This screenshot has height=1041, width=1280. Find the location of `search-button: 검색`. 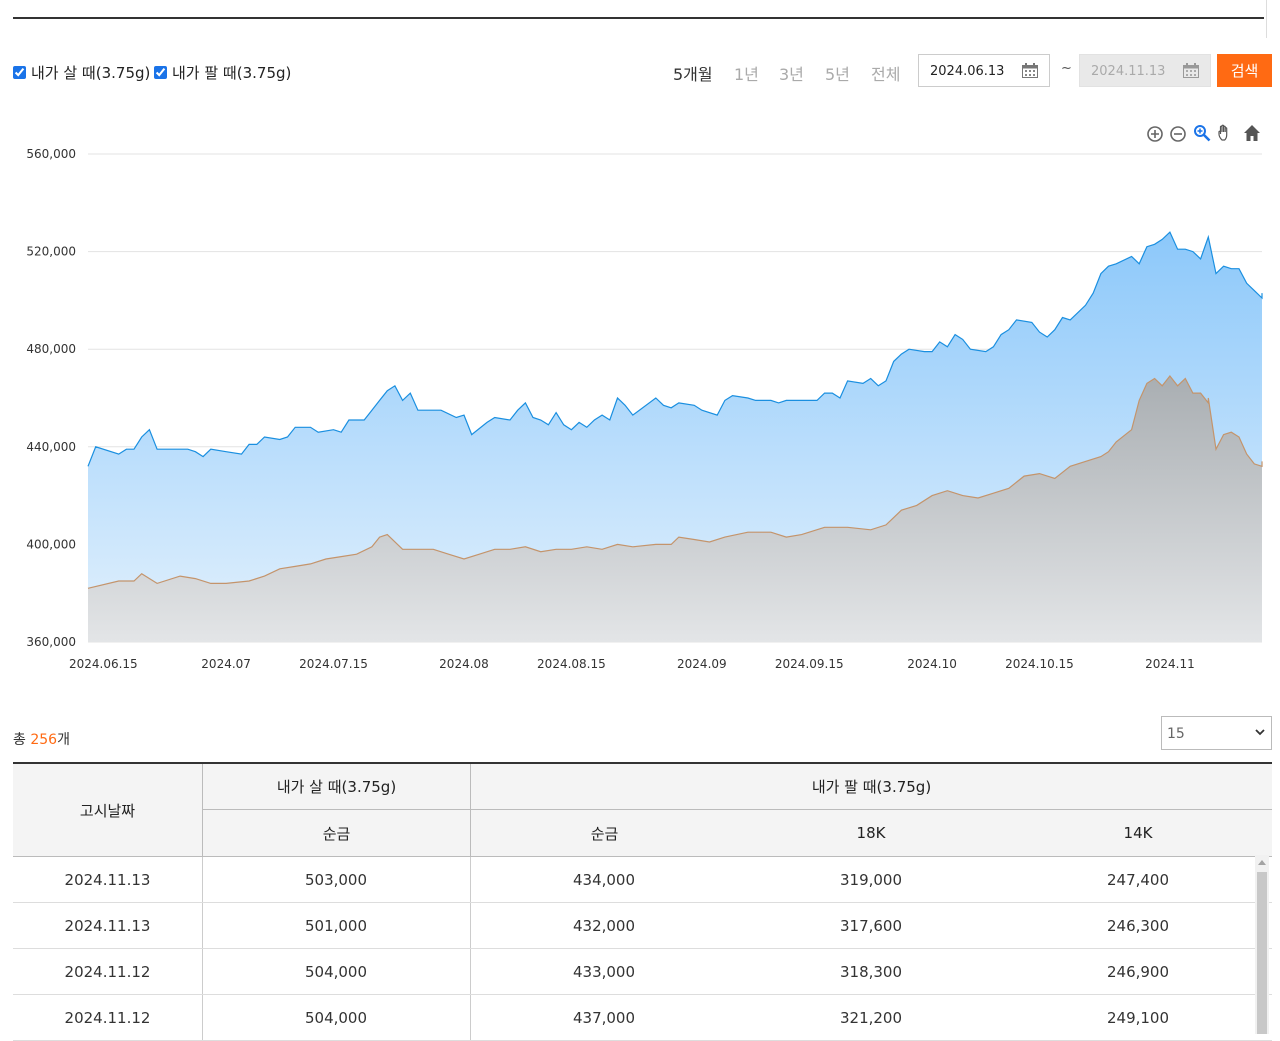

search-button: 검색 is located at coordinates (1244, 70).